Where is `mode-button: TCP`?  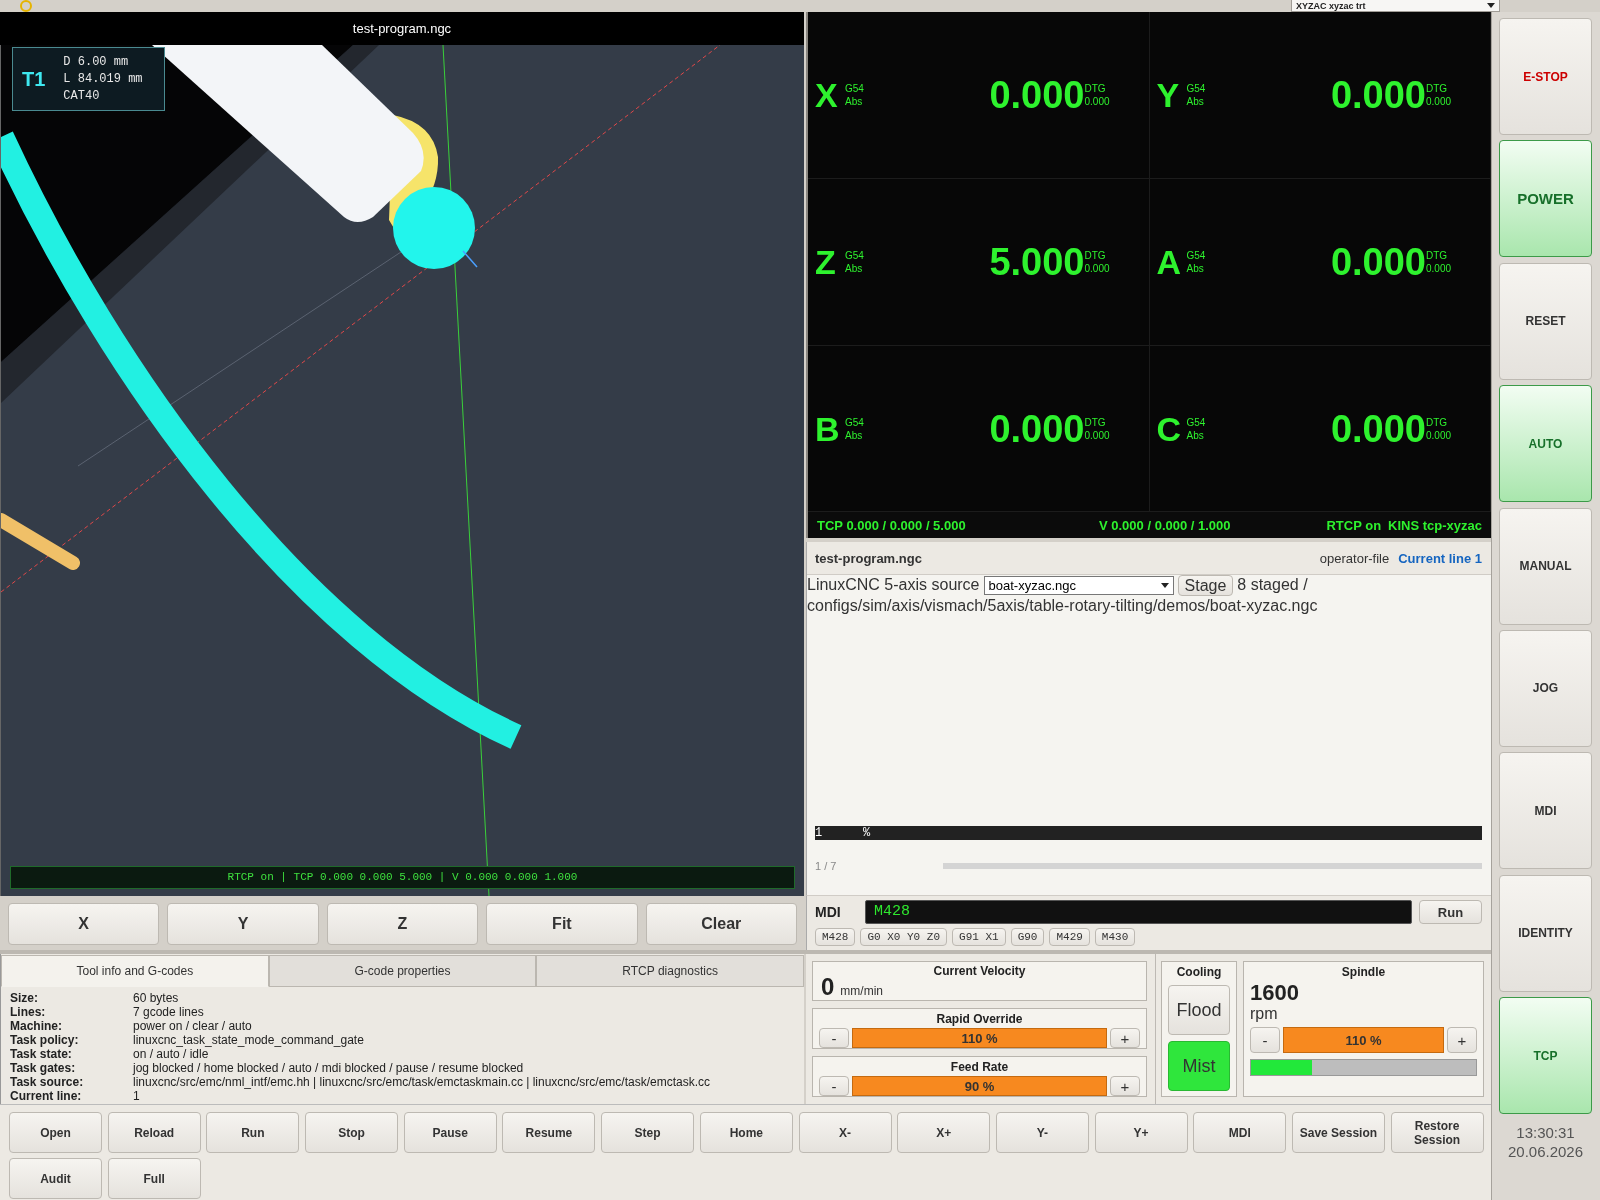
mode-button: TCP is located at coordinates (1545, 1056).